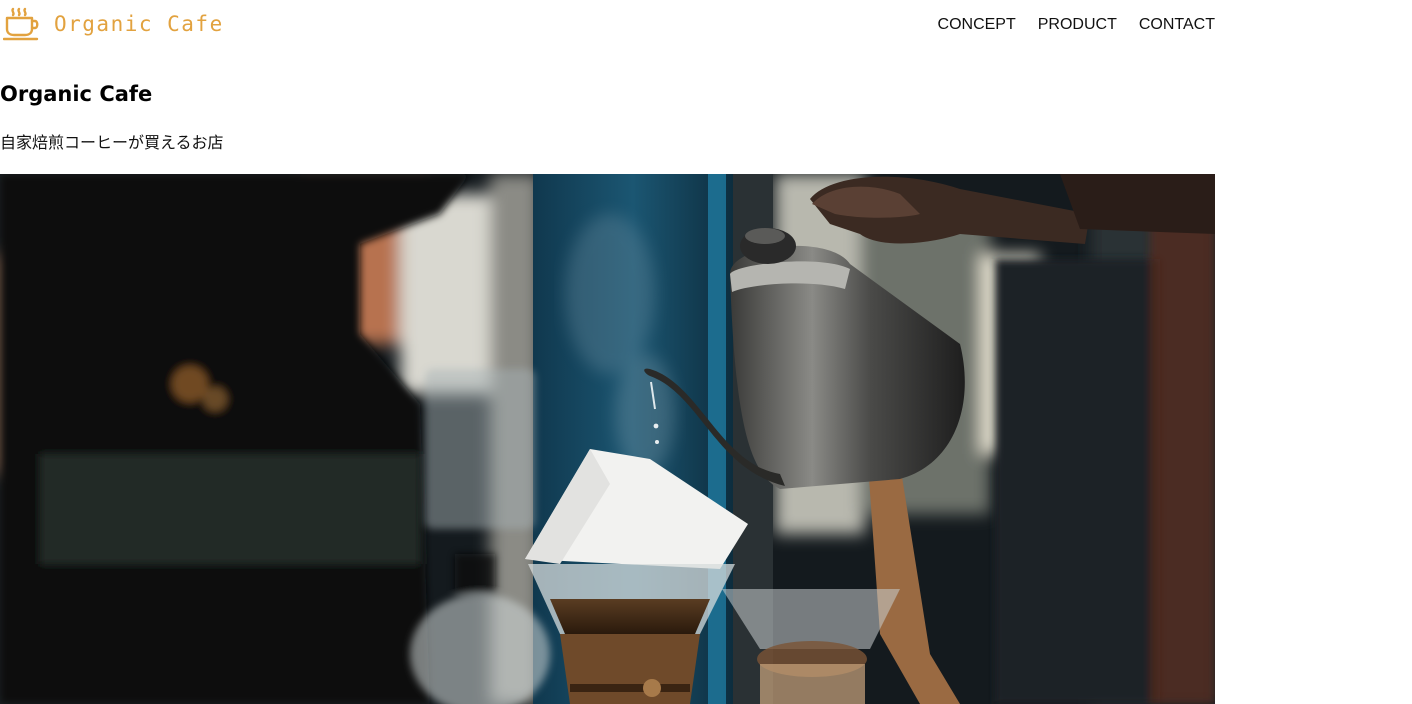  Describe the element at coordinates (1177, 25) in the screenshot. I see `nav-link-contact: CONTACT` at that location.